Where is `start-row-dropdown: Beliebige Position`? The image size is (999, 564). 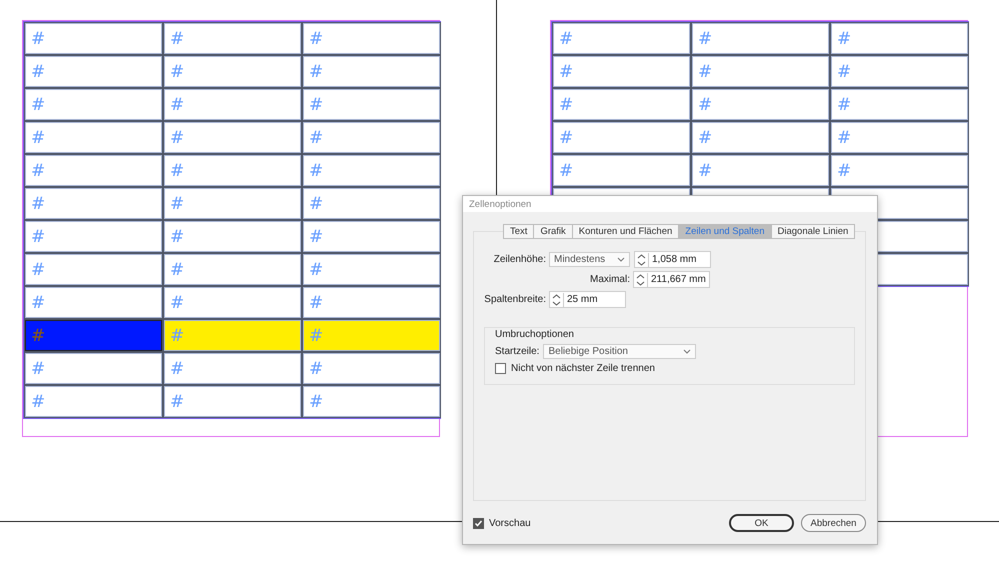
start-row-dropdown: Beliebige Position is located at coordinates (619, 351).